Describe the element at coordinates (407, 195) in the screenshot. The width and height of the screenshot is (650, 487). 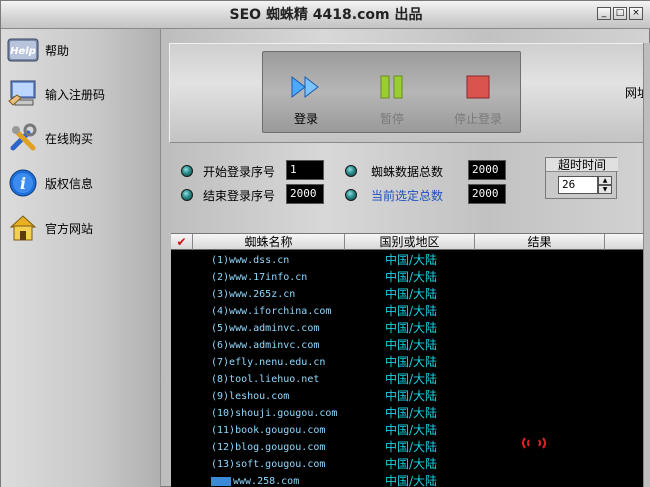
I see `selected-count-label: 当前选定总数` at that location.